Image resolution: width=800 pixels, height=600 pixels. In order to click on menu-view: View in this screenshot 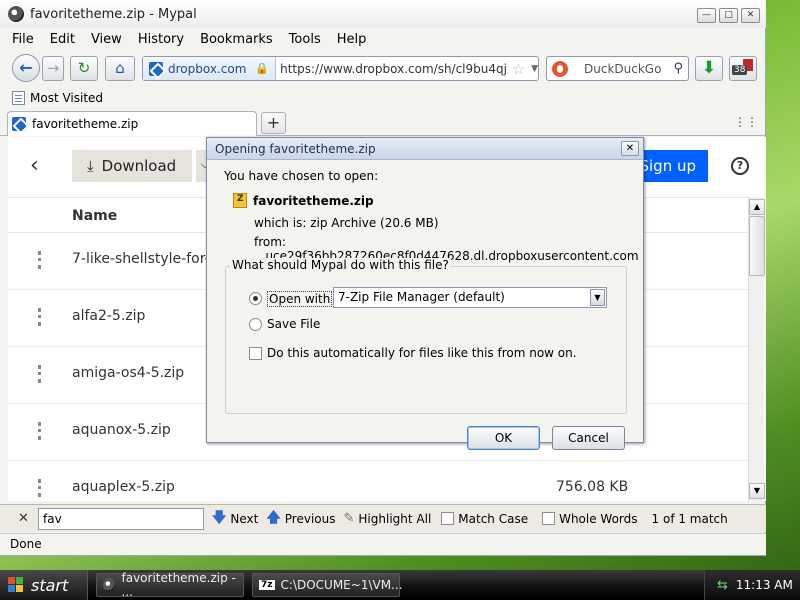, I will do `click(106, 39)`.